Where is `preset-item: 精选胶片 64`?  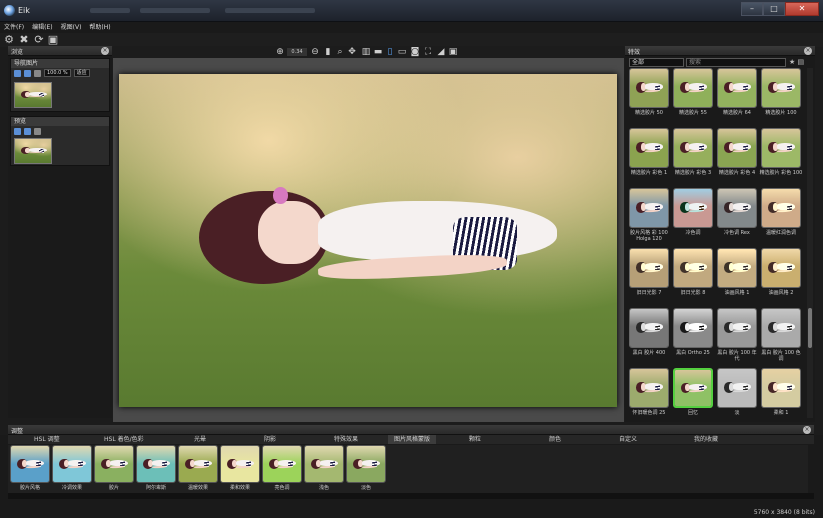
preset-item: 精选胶片 64 is located at coordinates (737, 97).